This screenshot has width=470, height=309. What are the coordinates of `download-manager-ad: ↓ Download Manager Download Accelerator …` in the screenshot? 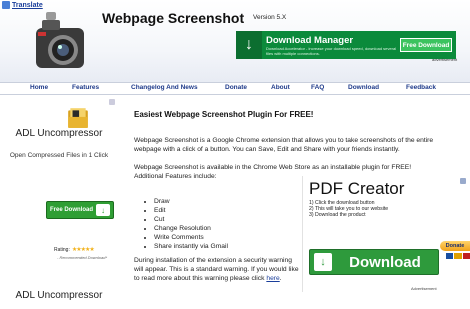 It's located at (346, 45).